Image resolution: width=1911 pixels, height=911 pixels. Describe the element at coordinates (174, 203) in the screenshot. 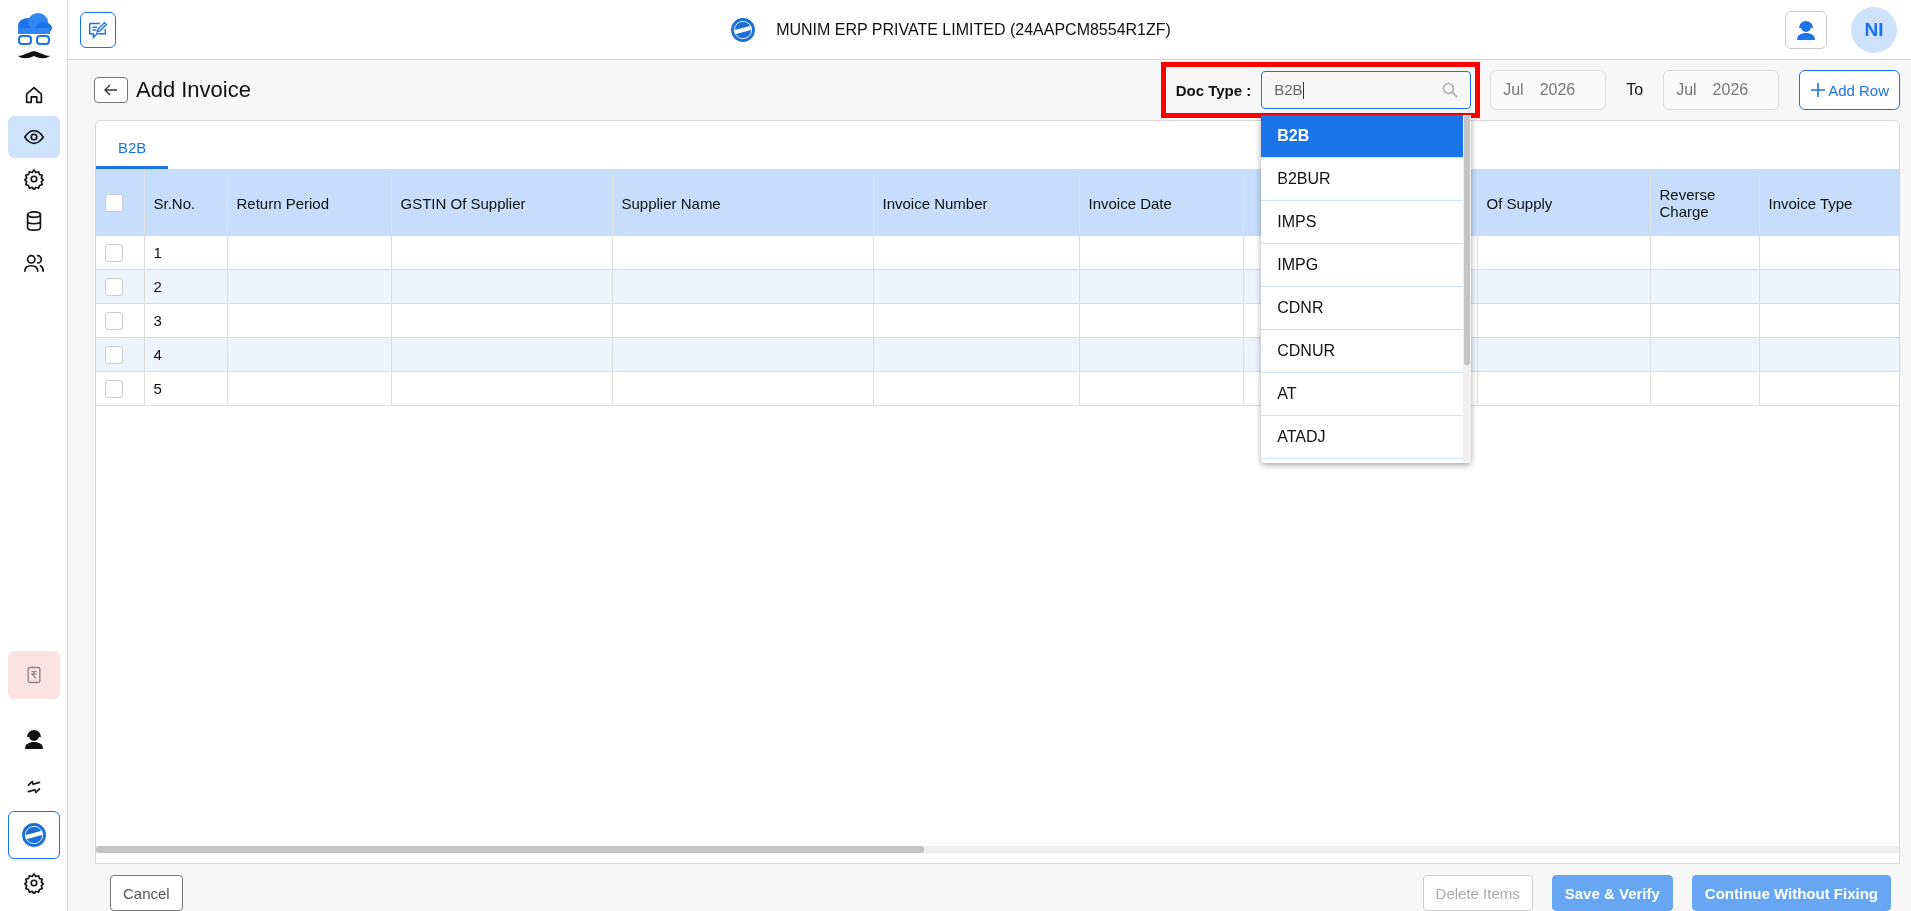

I see `column-header: Sr.No.` at that location.